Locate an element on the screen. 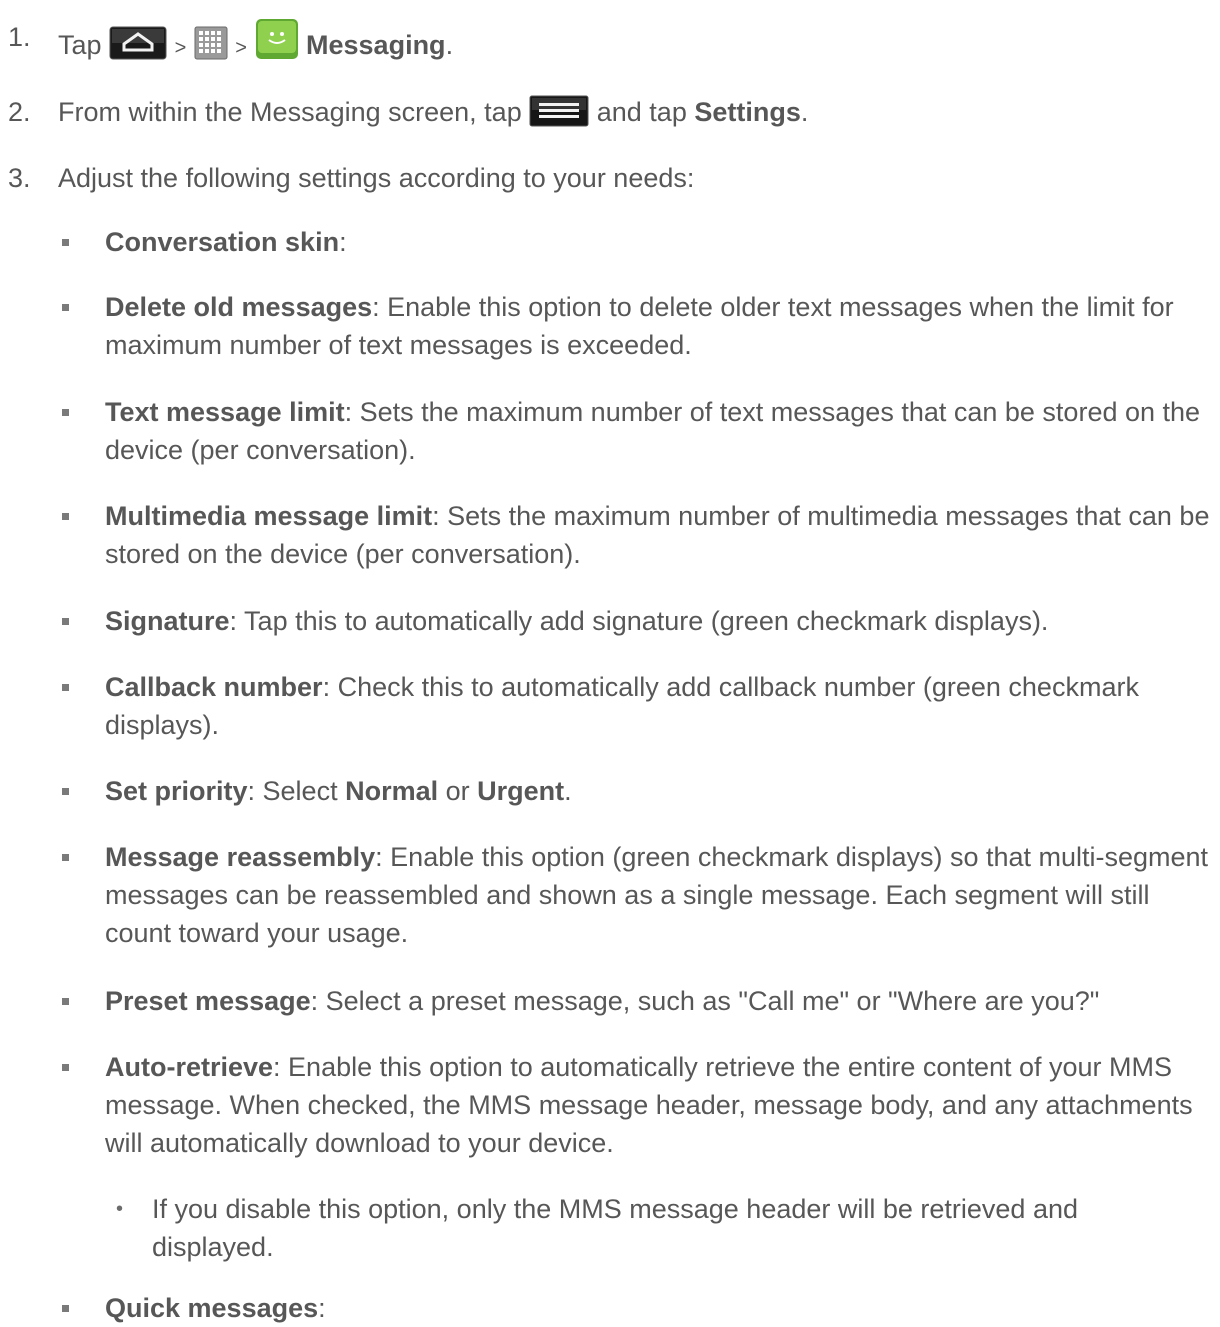  step-text: From within the Messaging screen, tap is located at coordinates (290, 112).